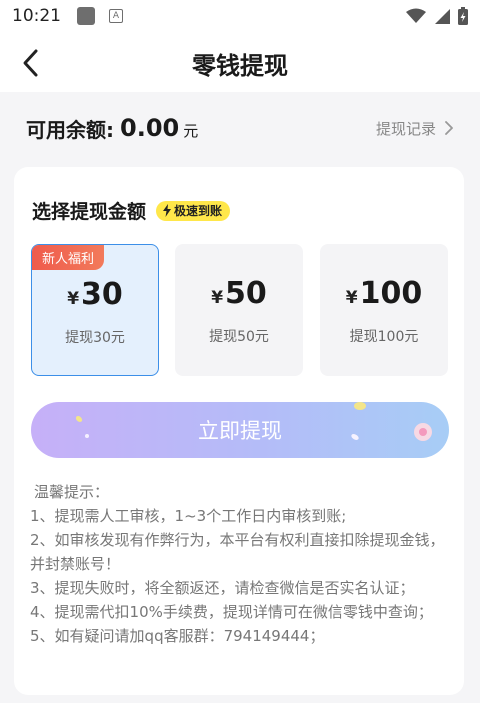 This screenshot has width=480, height=703. What do you see at coordinates (237, 552) in the screenshot?
I see `tip-line: 2、如审核发现有作弊行为，本平台有权利直接扣除提现金钱，并封禁账号！` at bounding box center [237, 552].